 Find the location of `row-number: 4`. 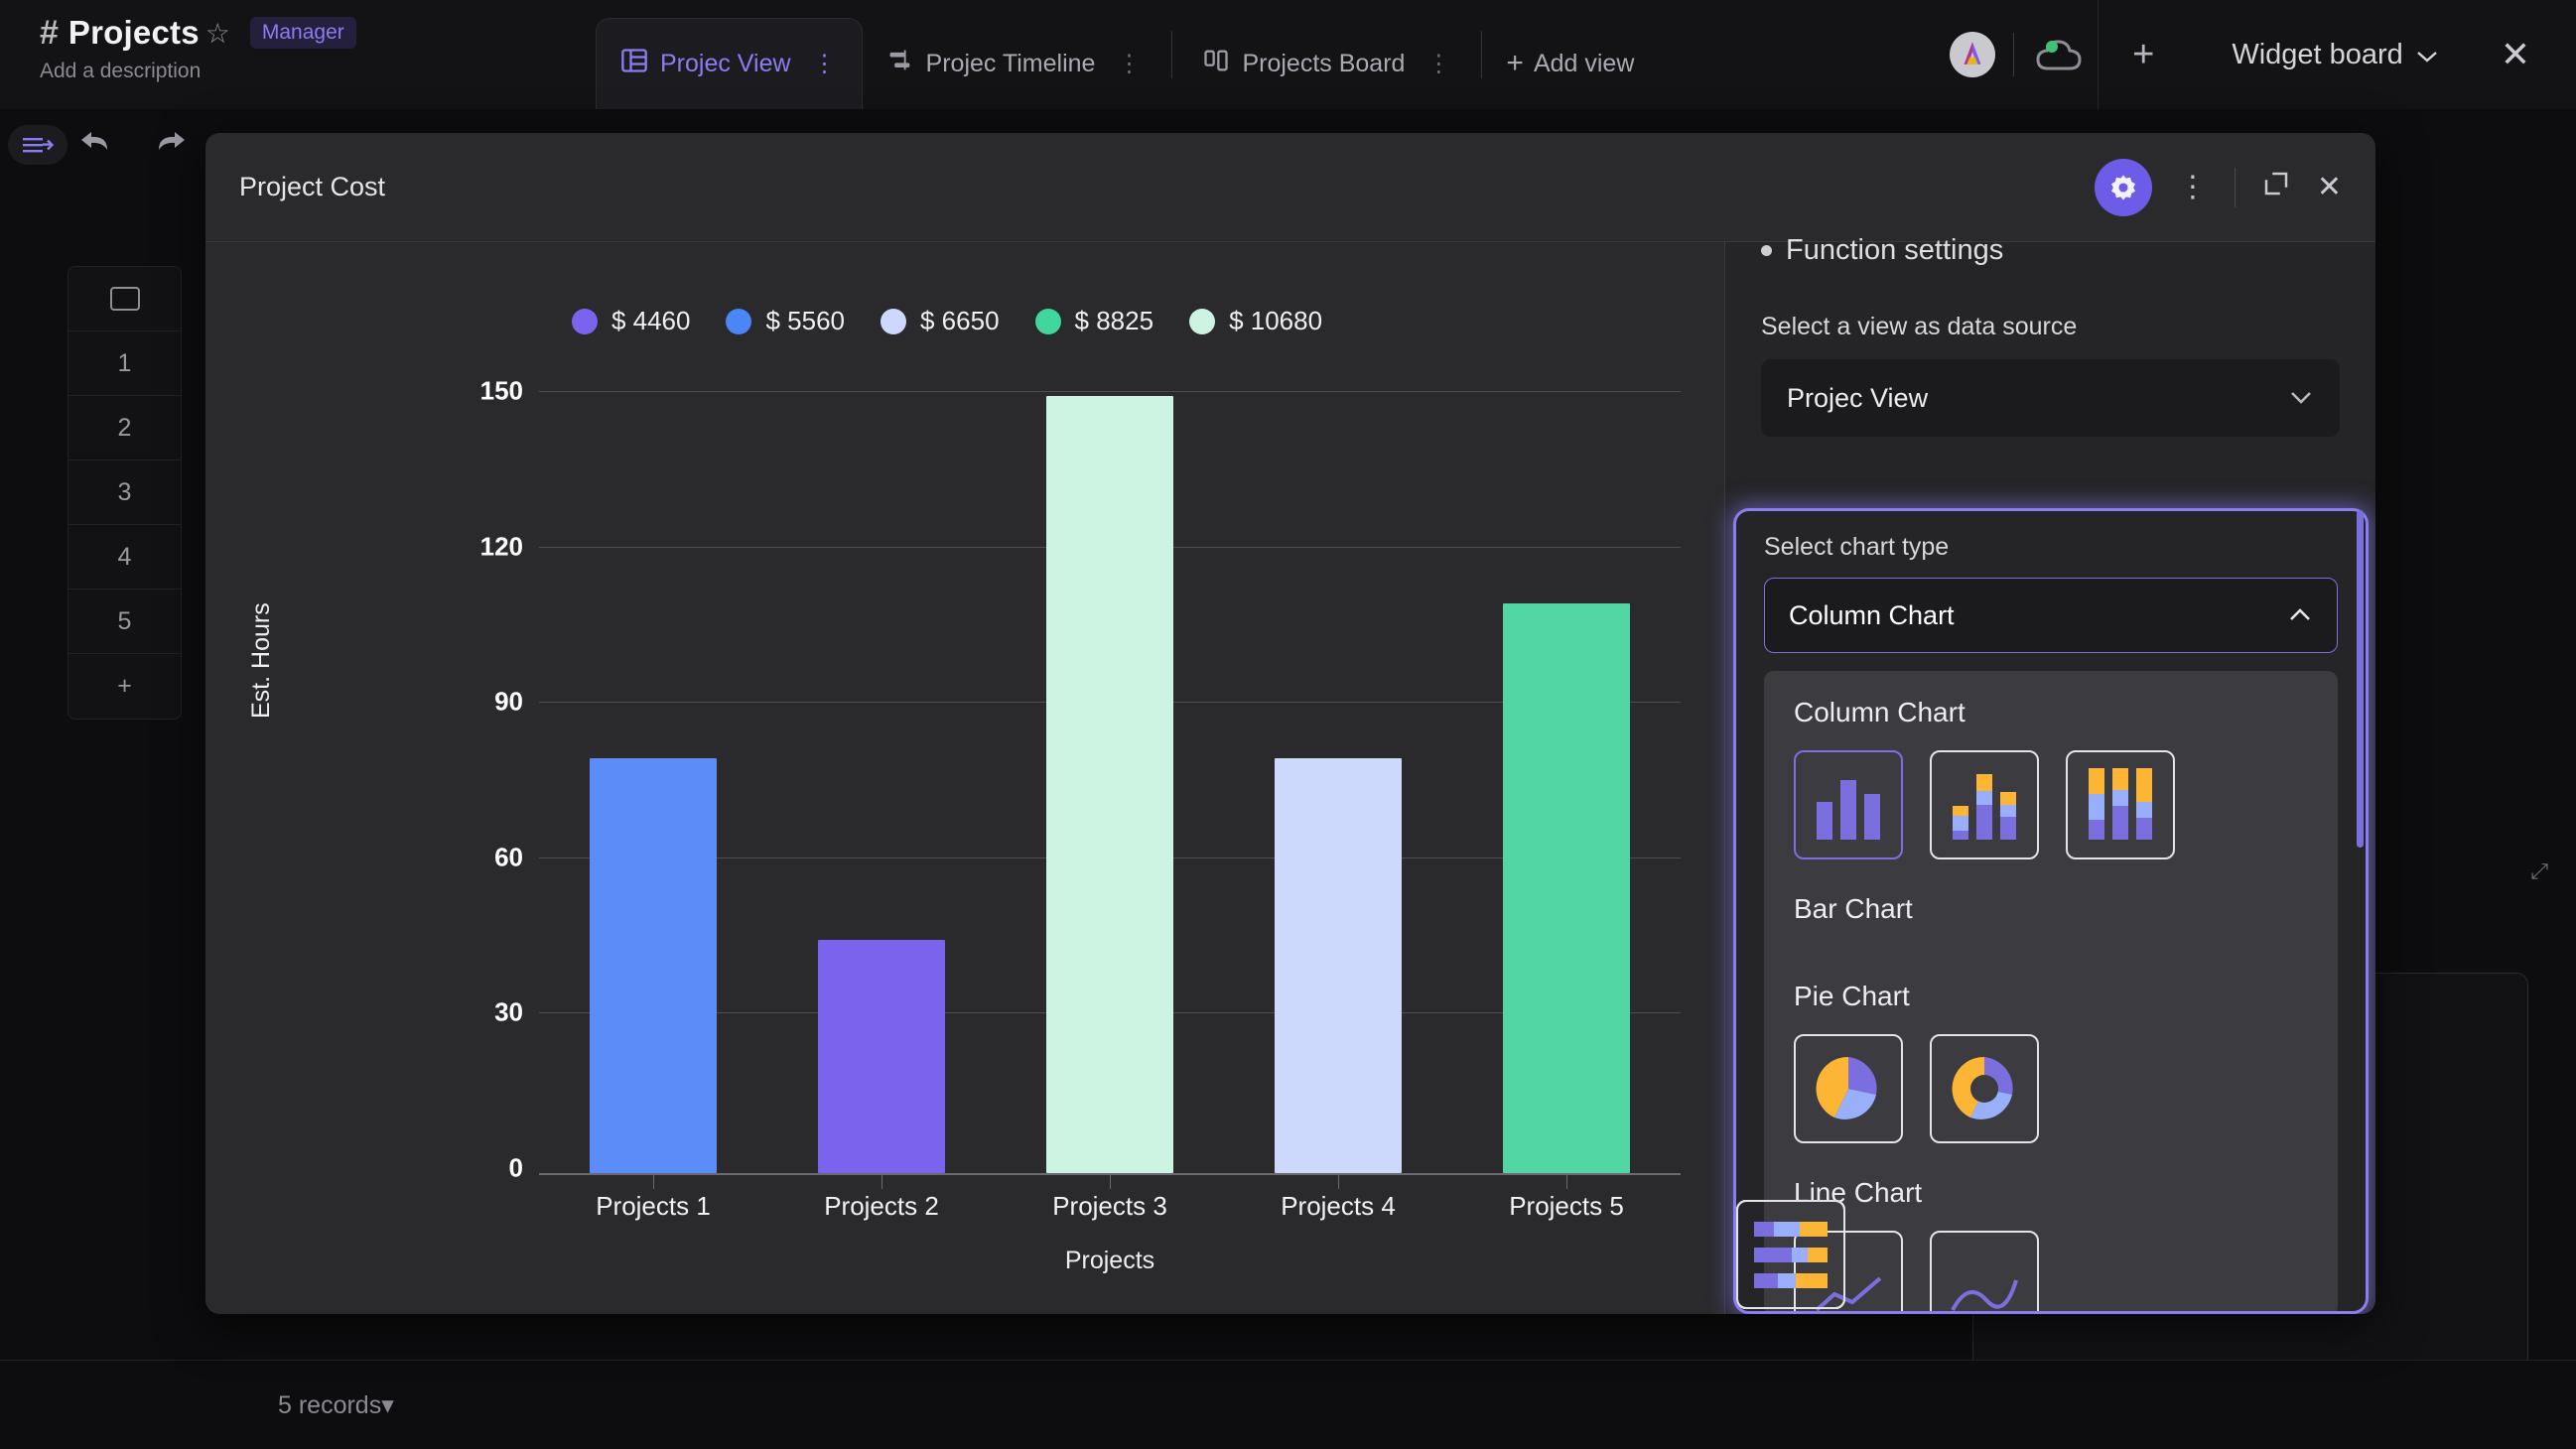

row-number: 4 is located at coordinates (125, 557).